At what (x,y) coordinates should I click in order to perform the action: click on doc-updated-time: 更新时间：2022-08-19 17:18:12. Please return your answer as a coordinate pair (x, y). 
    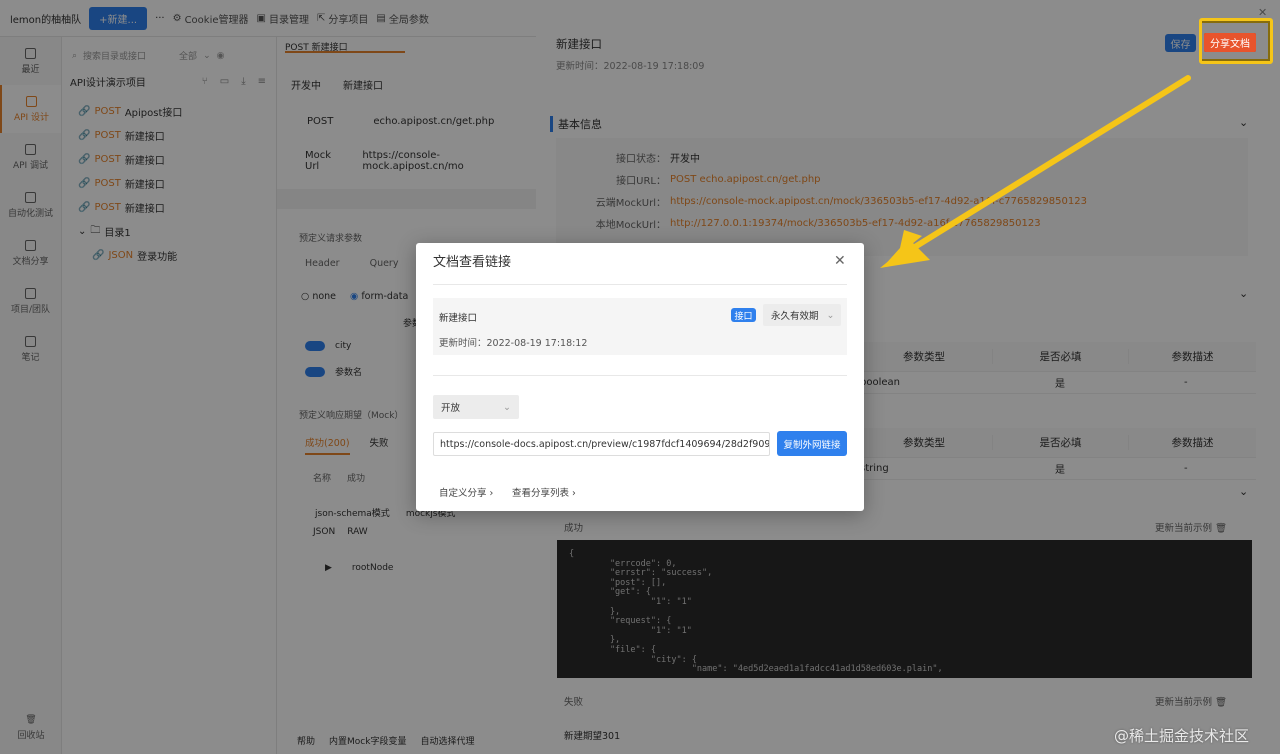
    Looking at the image, I should click on (513, 343).